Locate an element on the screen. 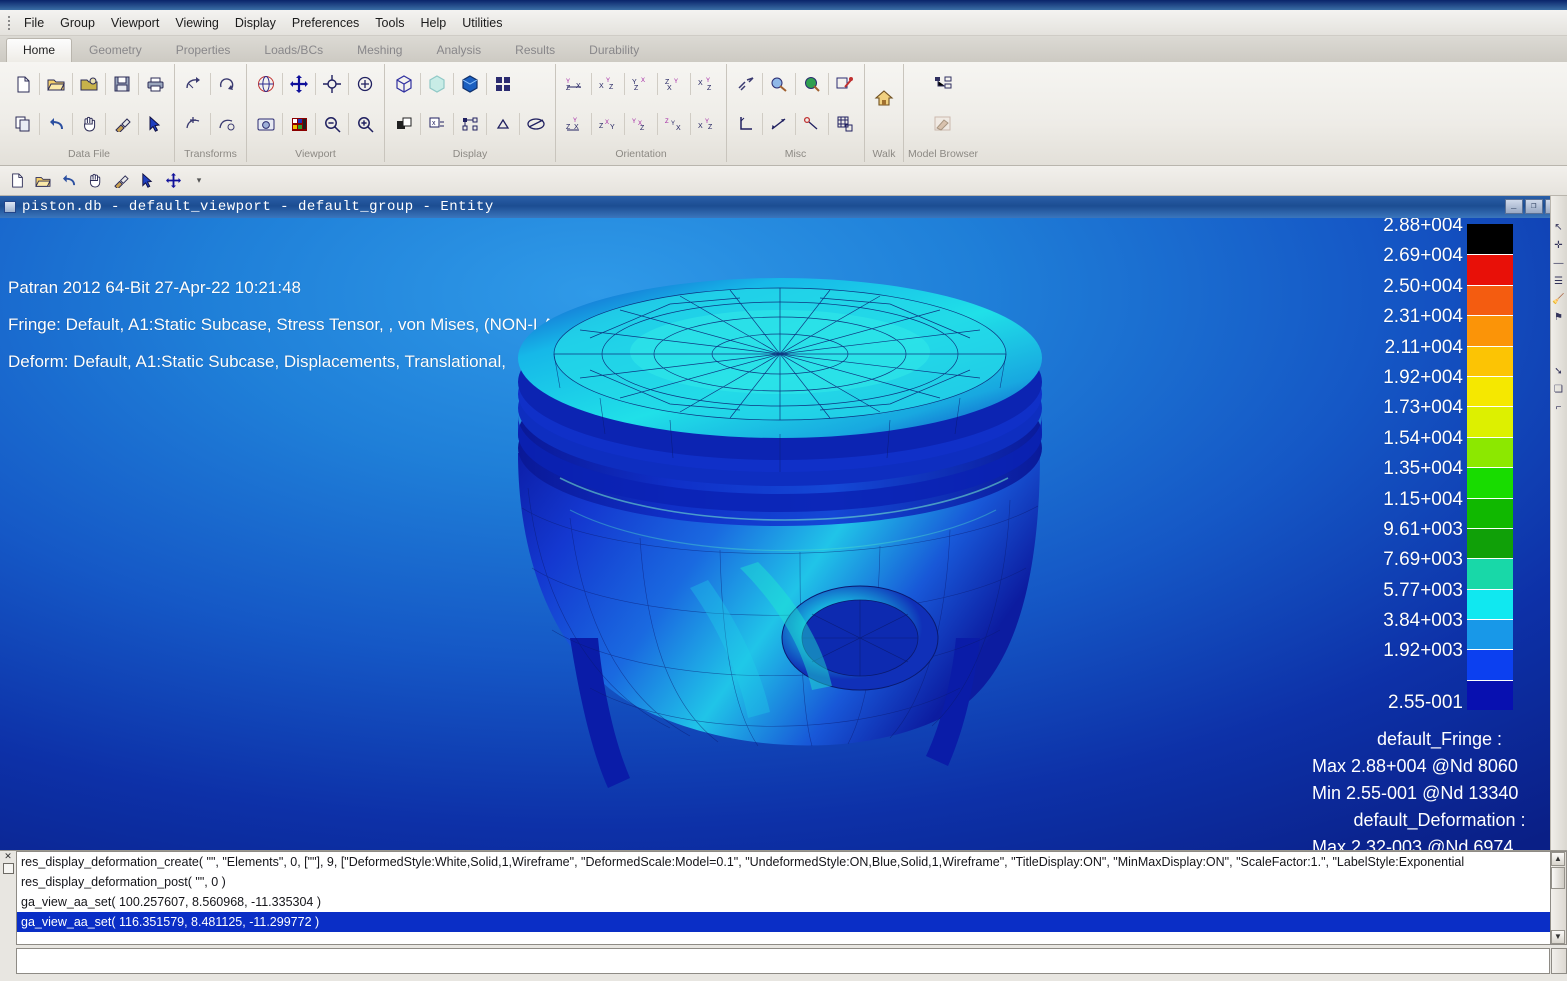 The height and width of the screenshot is (981, 1567). flag-icon: ⚑ is located at coordinates (1558, 317).